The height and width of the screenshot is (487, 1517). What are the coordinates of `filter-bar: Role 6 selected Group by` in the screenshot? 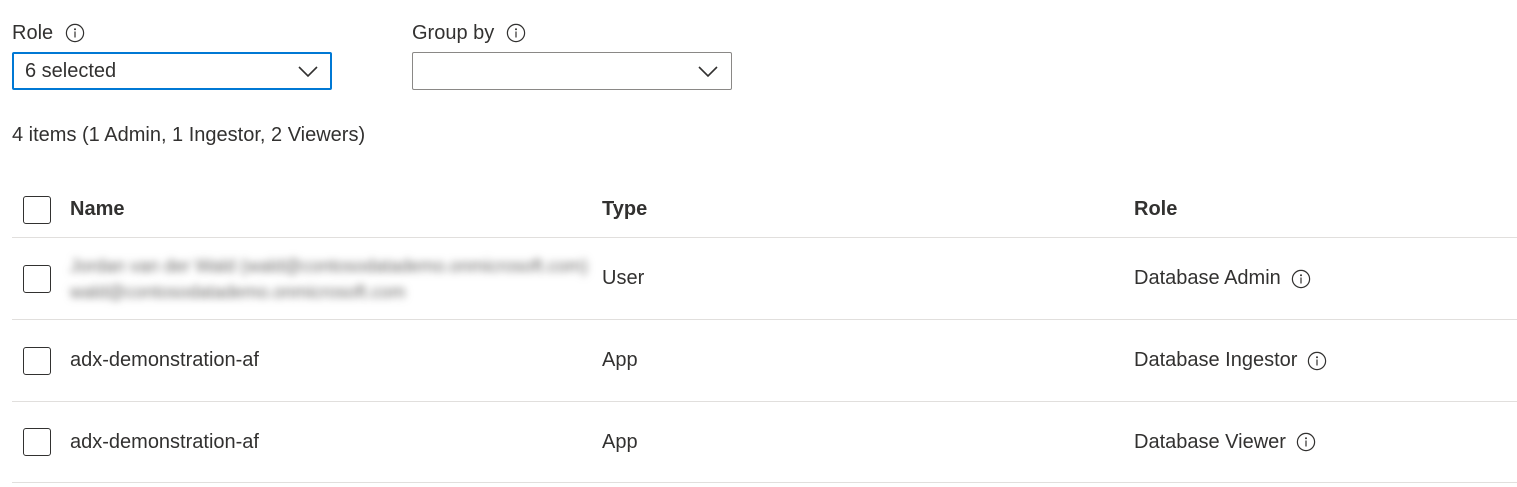 It's located at (372, 54).